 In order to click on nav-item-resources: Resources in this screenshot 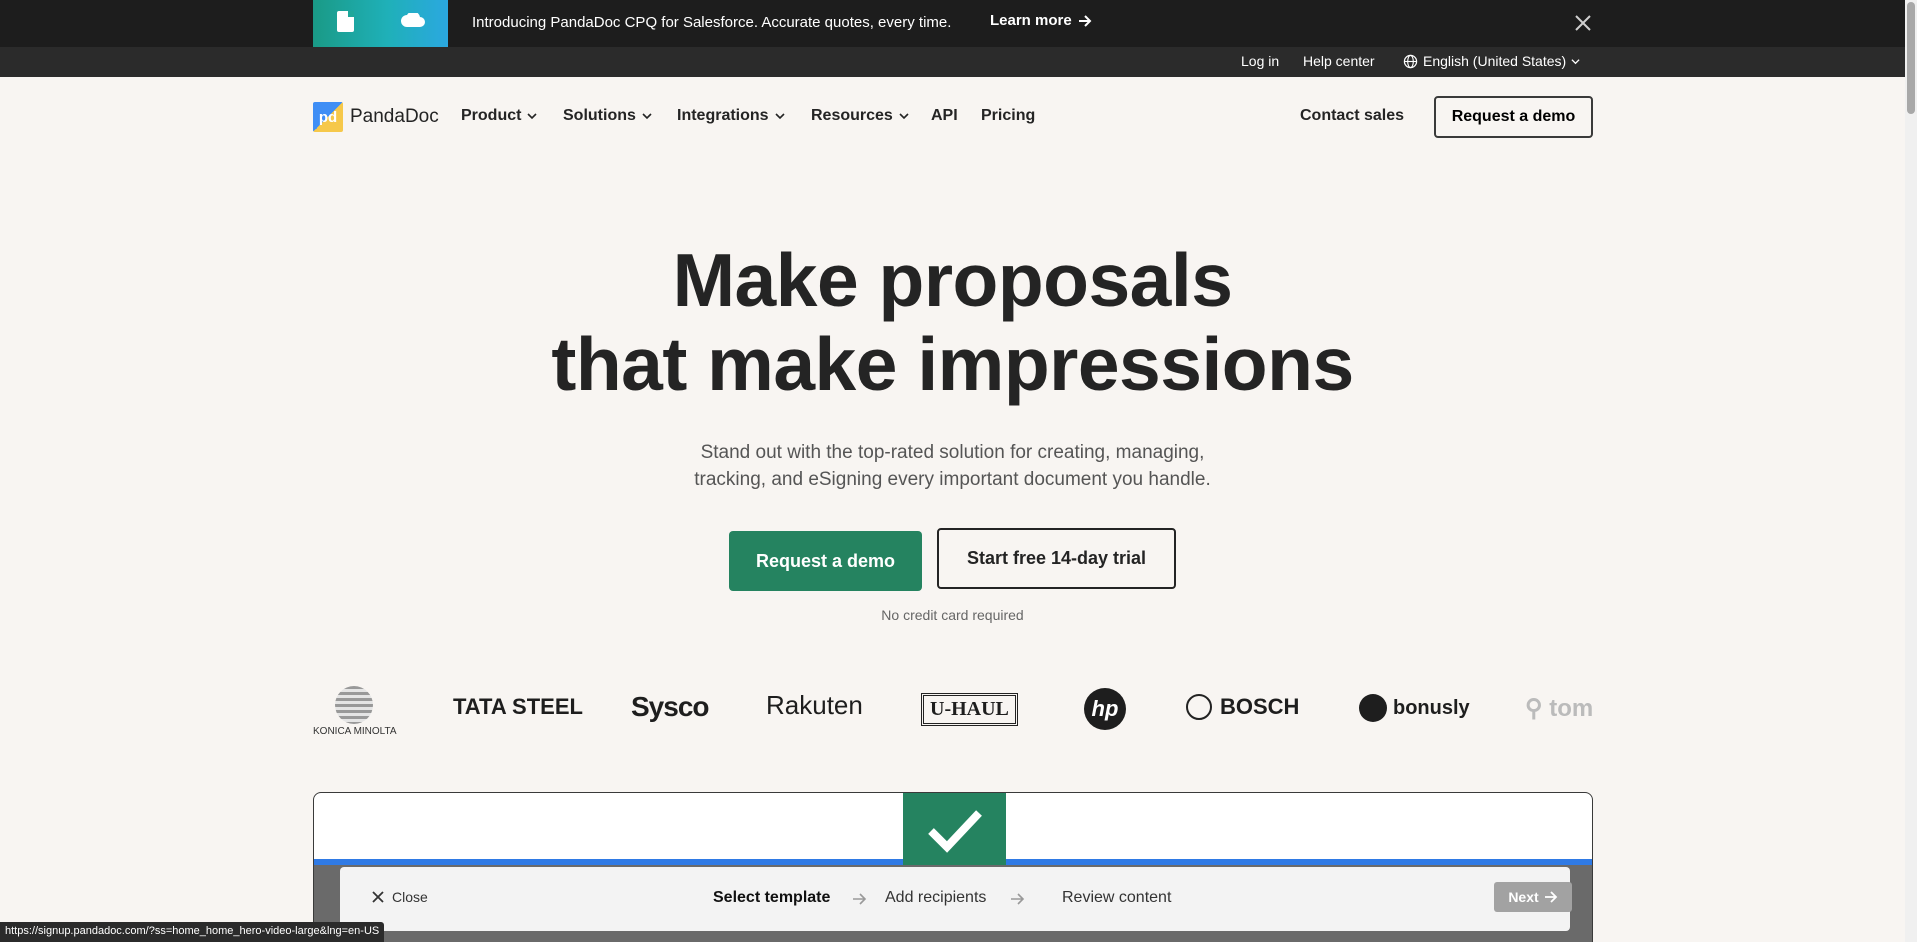, I will do `click(860, 116)`.